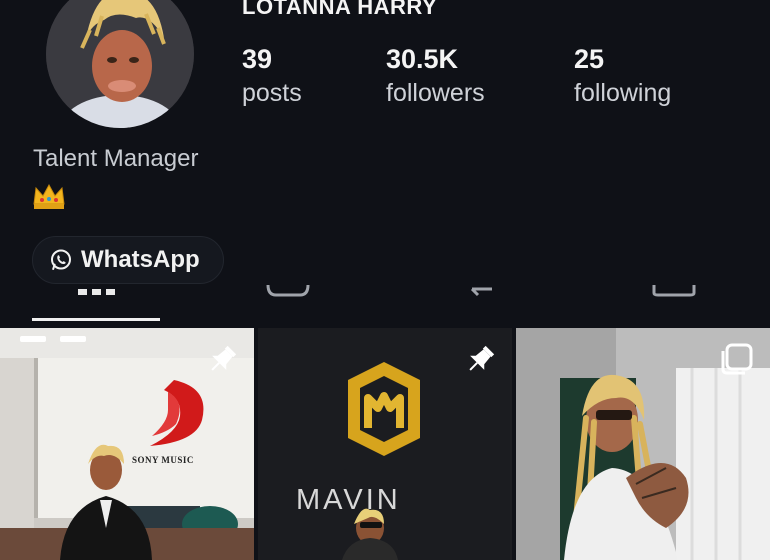 The height and width of the screenshot is (560, 770). What do you see at coordinates (163, 460) in the screenshot?
I see `post-sign-text: SONY MUSIC` at bounding box center [163, 460].